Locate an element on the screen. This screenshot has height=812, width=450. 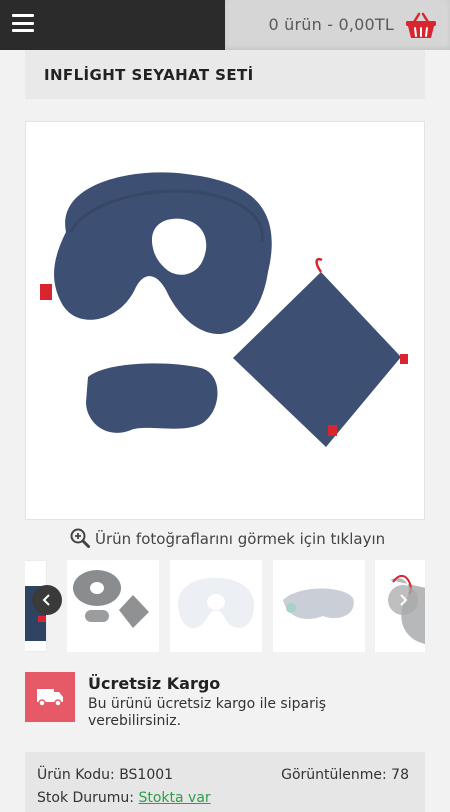
basket-icon is located at coordinates (421, 25).